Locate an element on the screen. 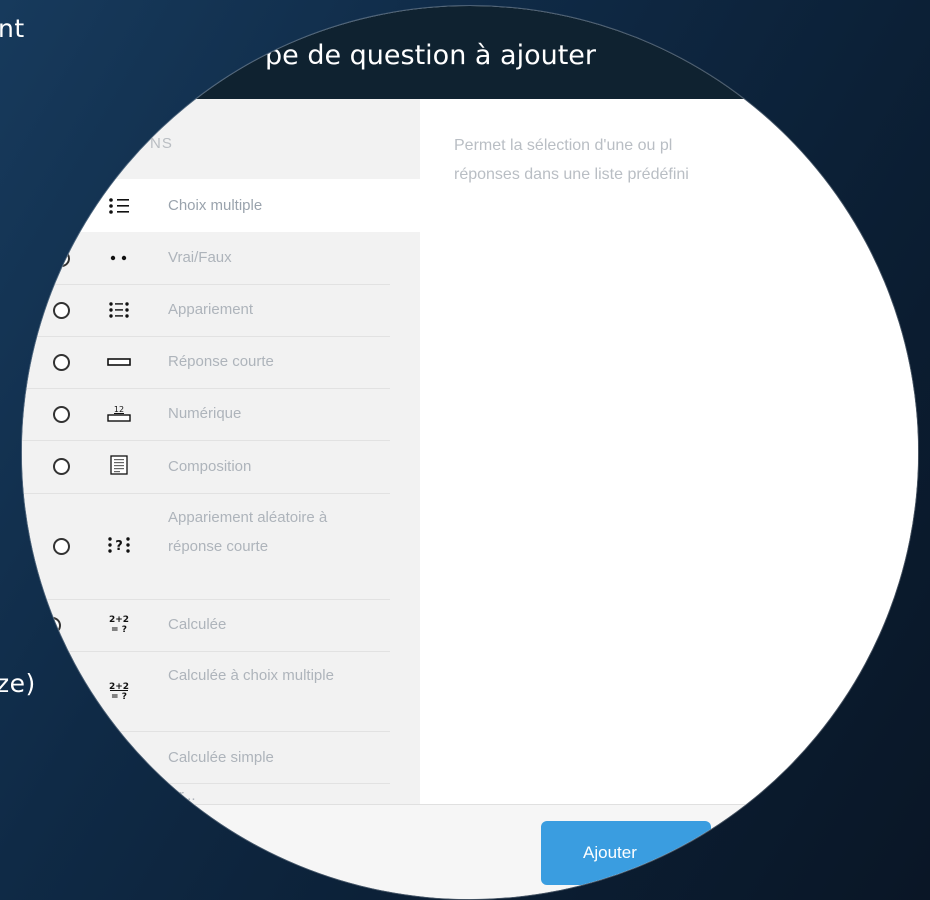 The image size is (930, 900). option-label: Composition is located at coordinates (210, 466).